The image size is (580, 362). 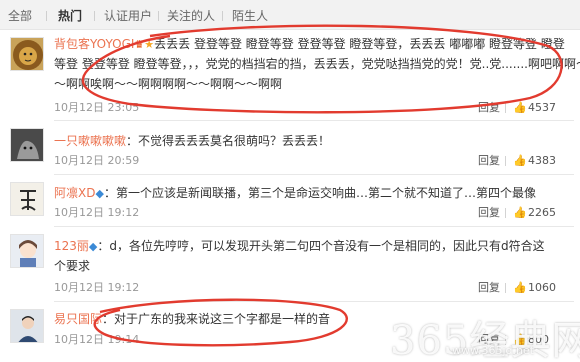 What do you see at coordinates (70, 16) in the screenshot?
I see `tab-hot: 热门` at bounding box center [70, 16].